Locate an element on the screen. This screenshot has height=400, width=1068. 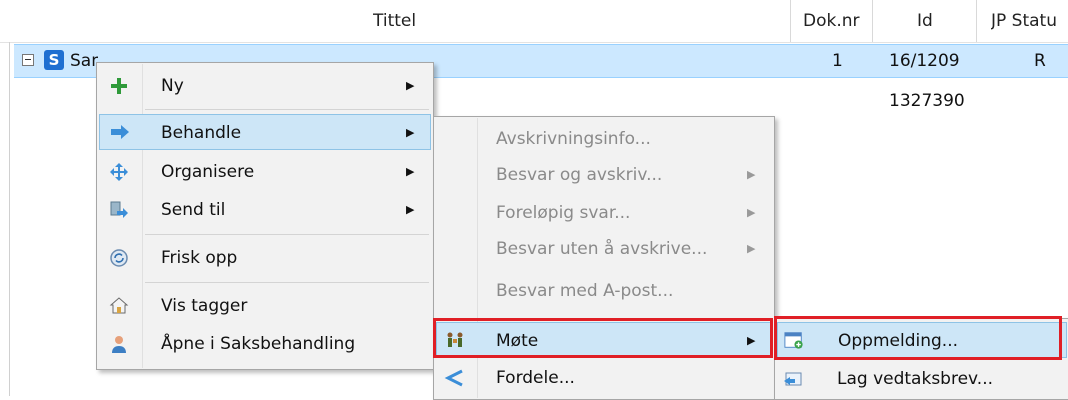
collapse-toggle-icon is located at coordinates (28, 60).